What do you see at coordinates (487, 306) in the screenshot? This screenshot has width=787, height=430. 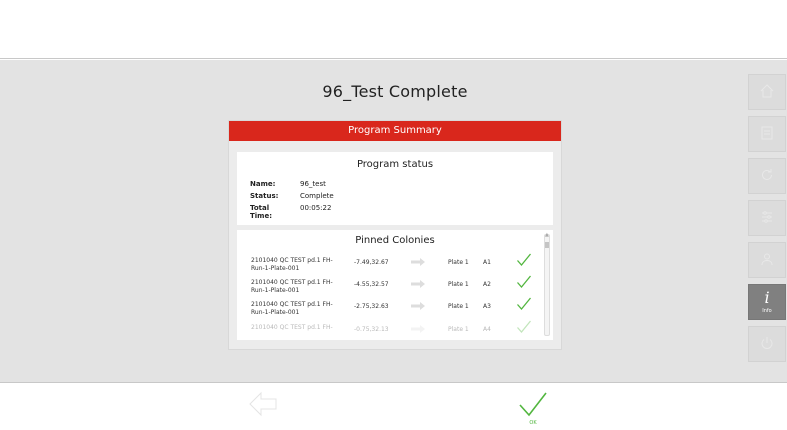 I see `colony-well: A3` at bounding box center [487, 306].